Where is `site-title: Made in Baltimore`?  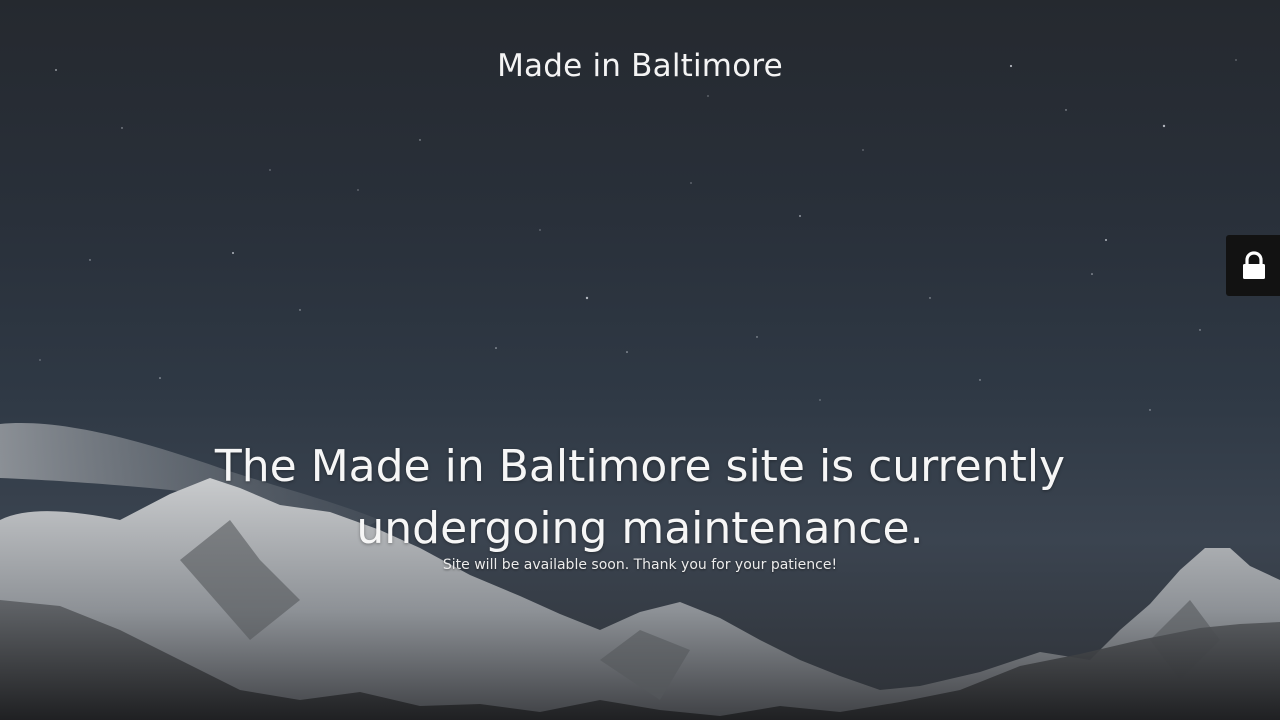 site-title: Made in Baltimore is located at coordinates (640, 66).